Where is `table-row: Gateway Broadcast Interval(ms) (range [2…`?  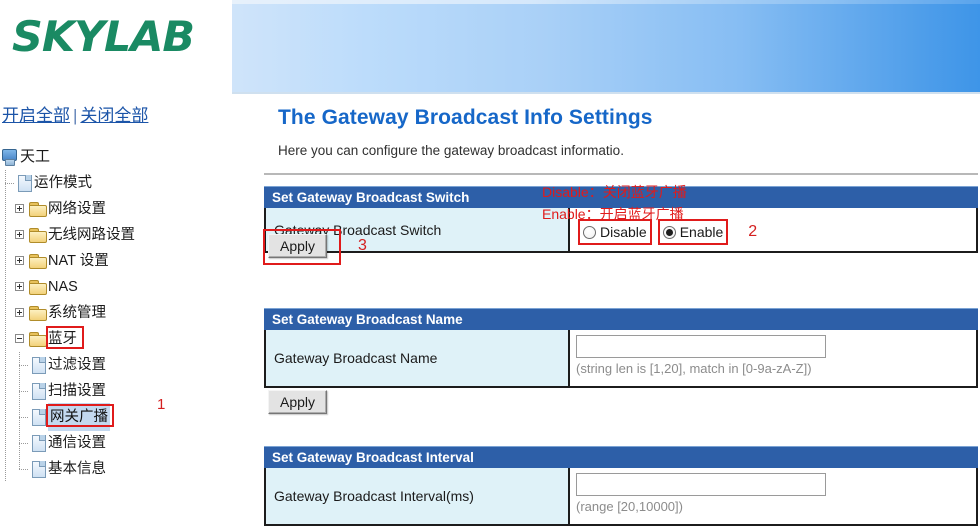
table-row: Gateway Broadcast Interval(ms) (range [2… is located at coordinates (621, 497).